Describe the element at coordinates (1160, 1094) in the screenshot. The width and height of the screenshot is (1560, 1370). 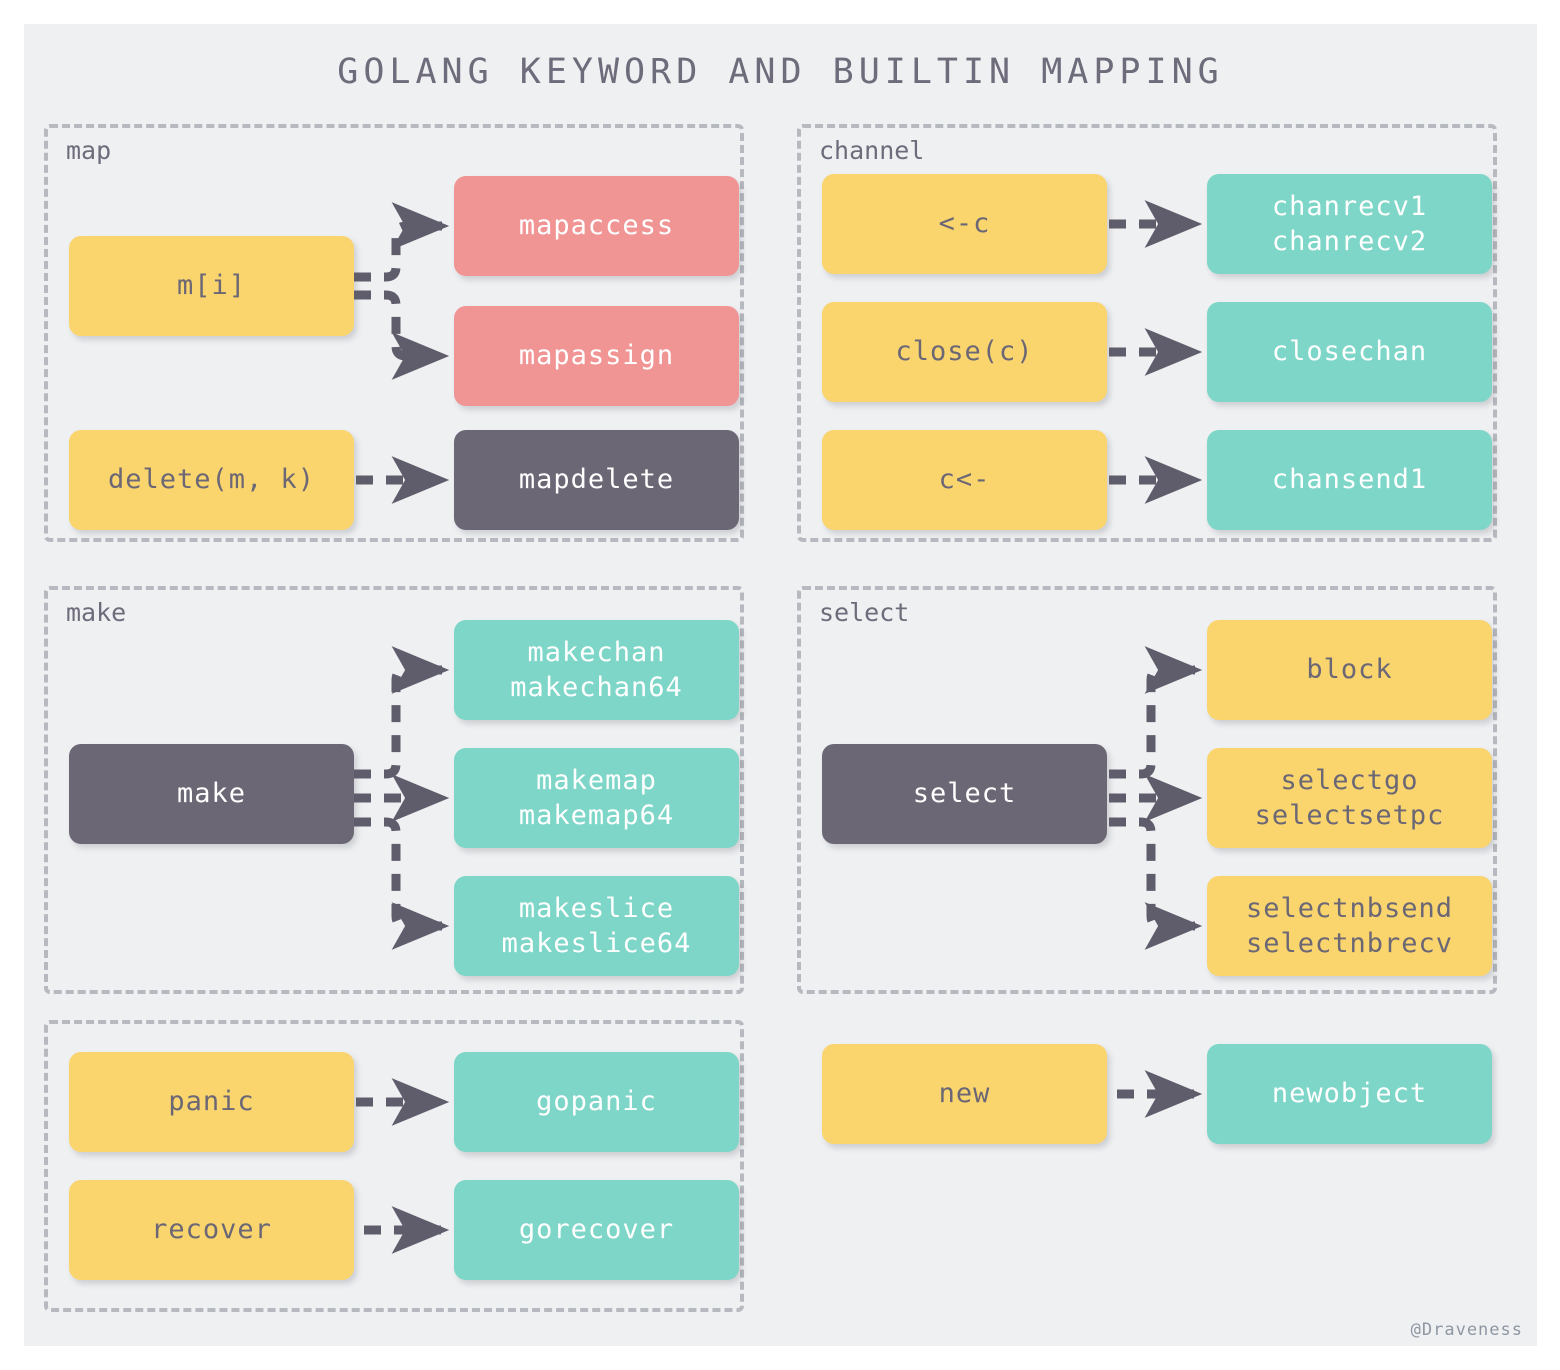
I see `connectors-new` at that location.